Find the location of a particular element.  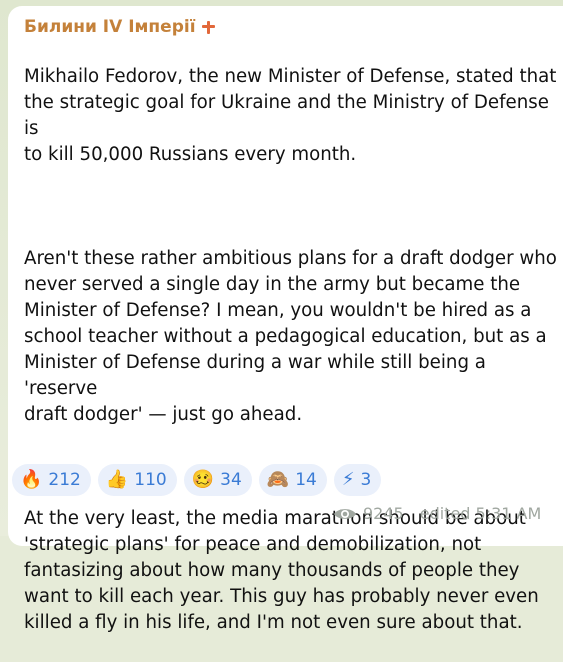

message-meta: 9245 edited 5:31 AM is located at coordinates (437, 513).